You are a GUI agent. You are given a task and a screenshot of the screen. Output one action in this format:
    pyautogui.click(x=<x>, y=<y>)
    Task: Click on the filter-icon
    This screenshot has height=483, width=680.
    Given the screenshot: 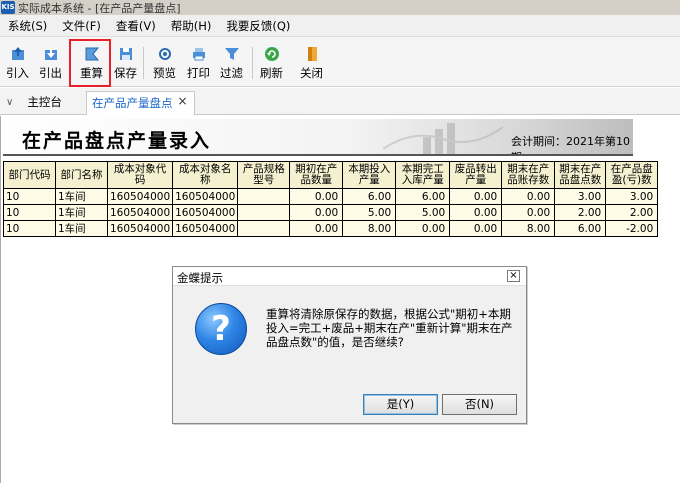 What is the action you would take?
    pyautogui.click(x=232, y=54)
    